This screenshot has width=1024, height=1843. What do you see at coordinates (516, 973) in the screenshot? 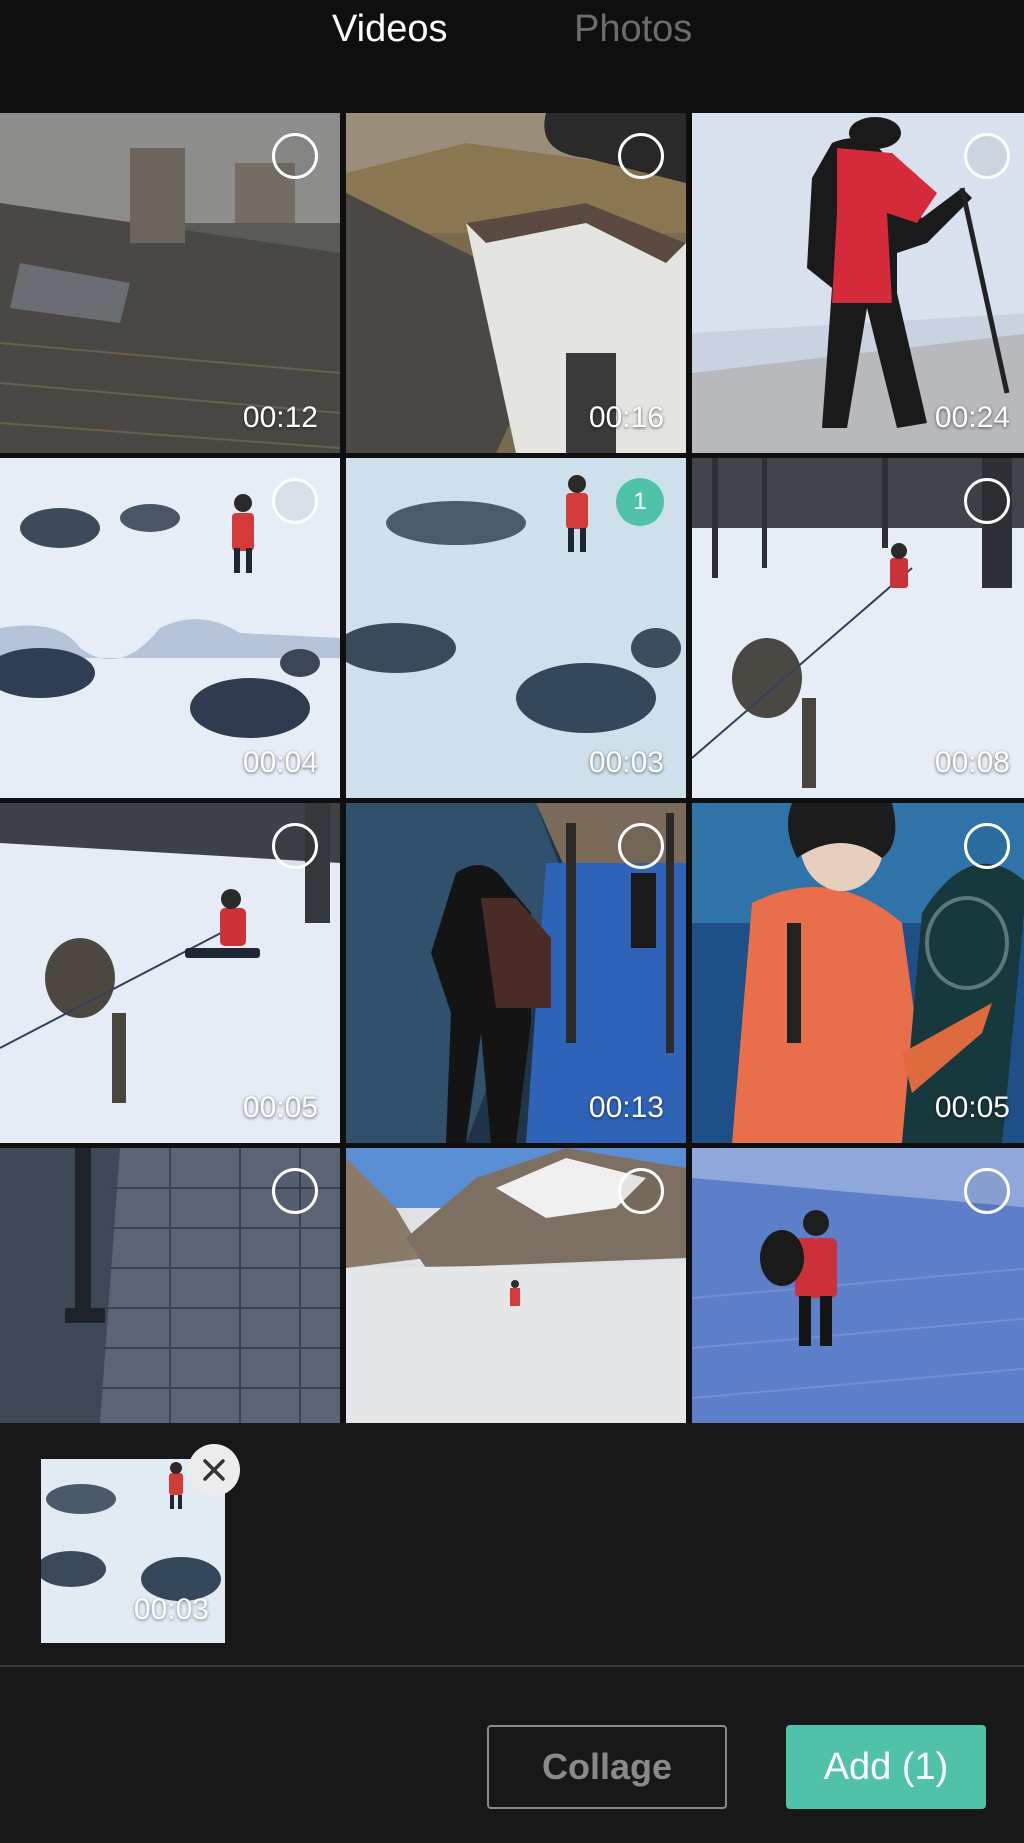
I see `video-thumbnail-8: 00:13` at bounding box center [516, 973].